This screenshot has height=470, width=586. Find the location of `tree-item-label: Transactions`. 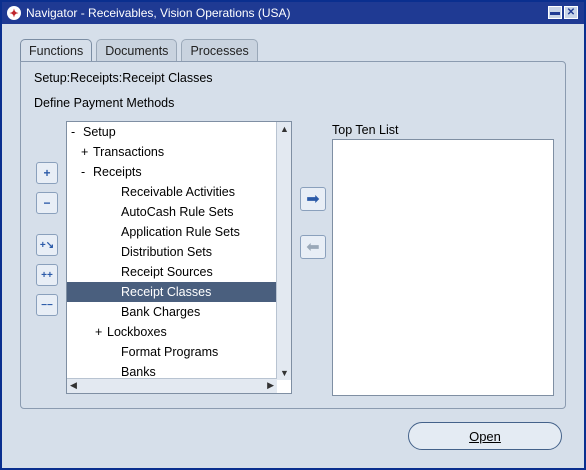

tree-item-label: Transactions is located at coordinates (129, 152).